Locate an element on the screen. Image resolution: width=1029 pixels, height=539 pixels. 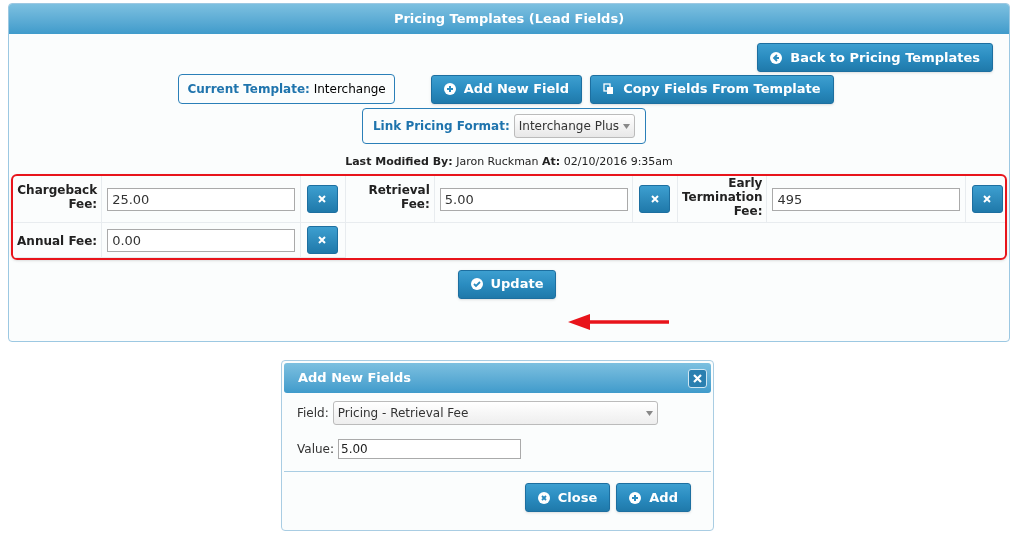
copy-icon is located at coordinates (609, 89).